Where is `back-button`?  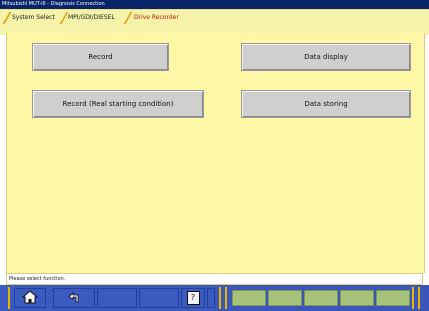 back-button is located at coordinates (74, 298).